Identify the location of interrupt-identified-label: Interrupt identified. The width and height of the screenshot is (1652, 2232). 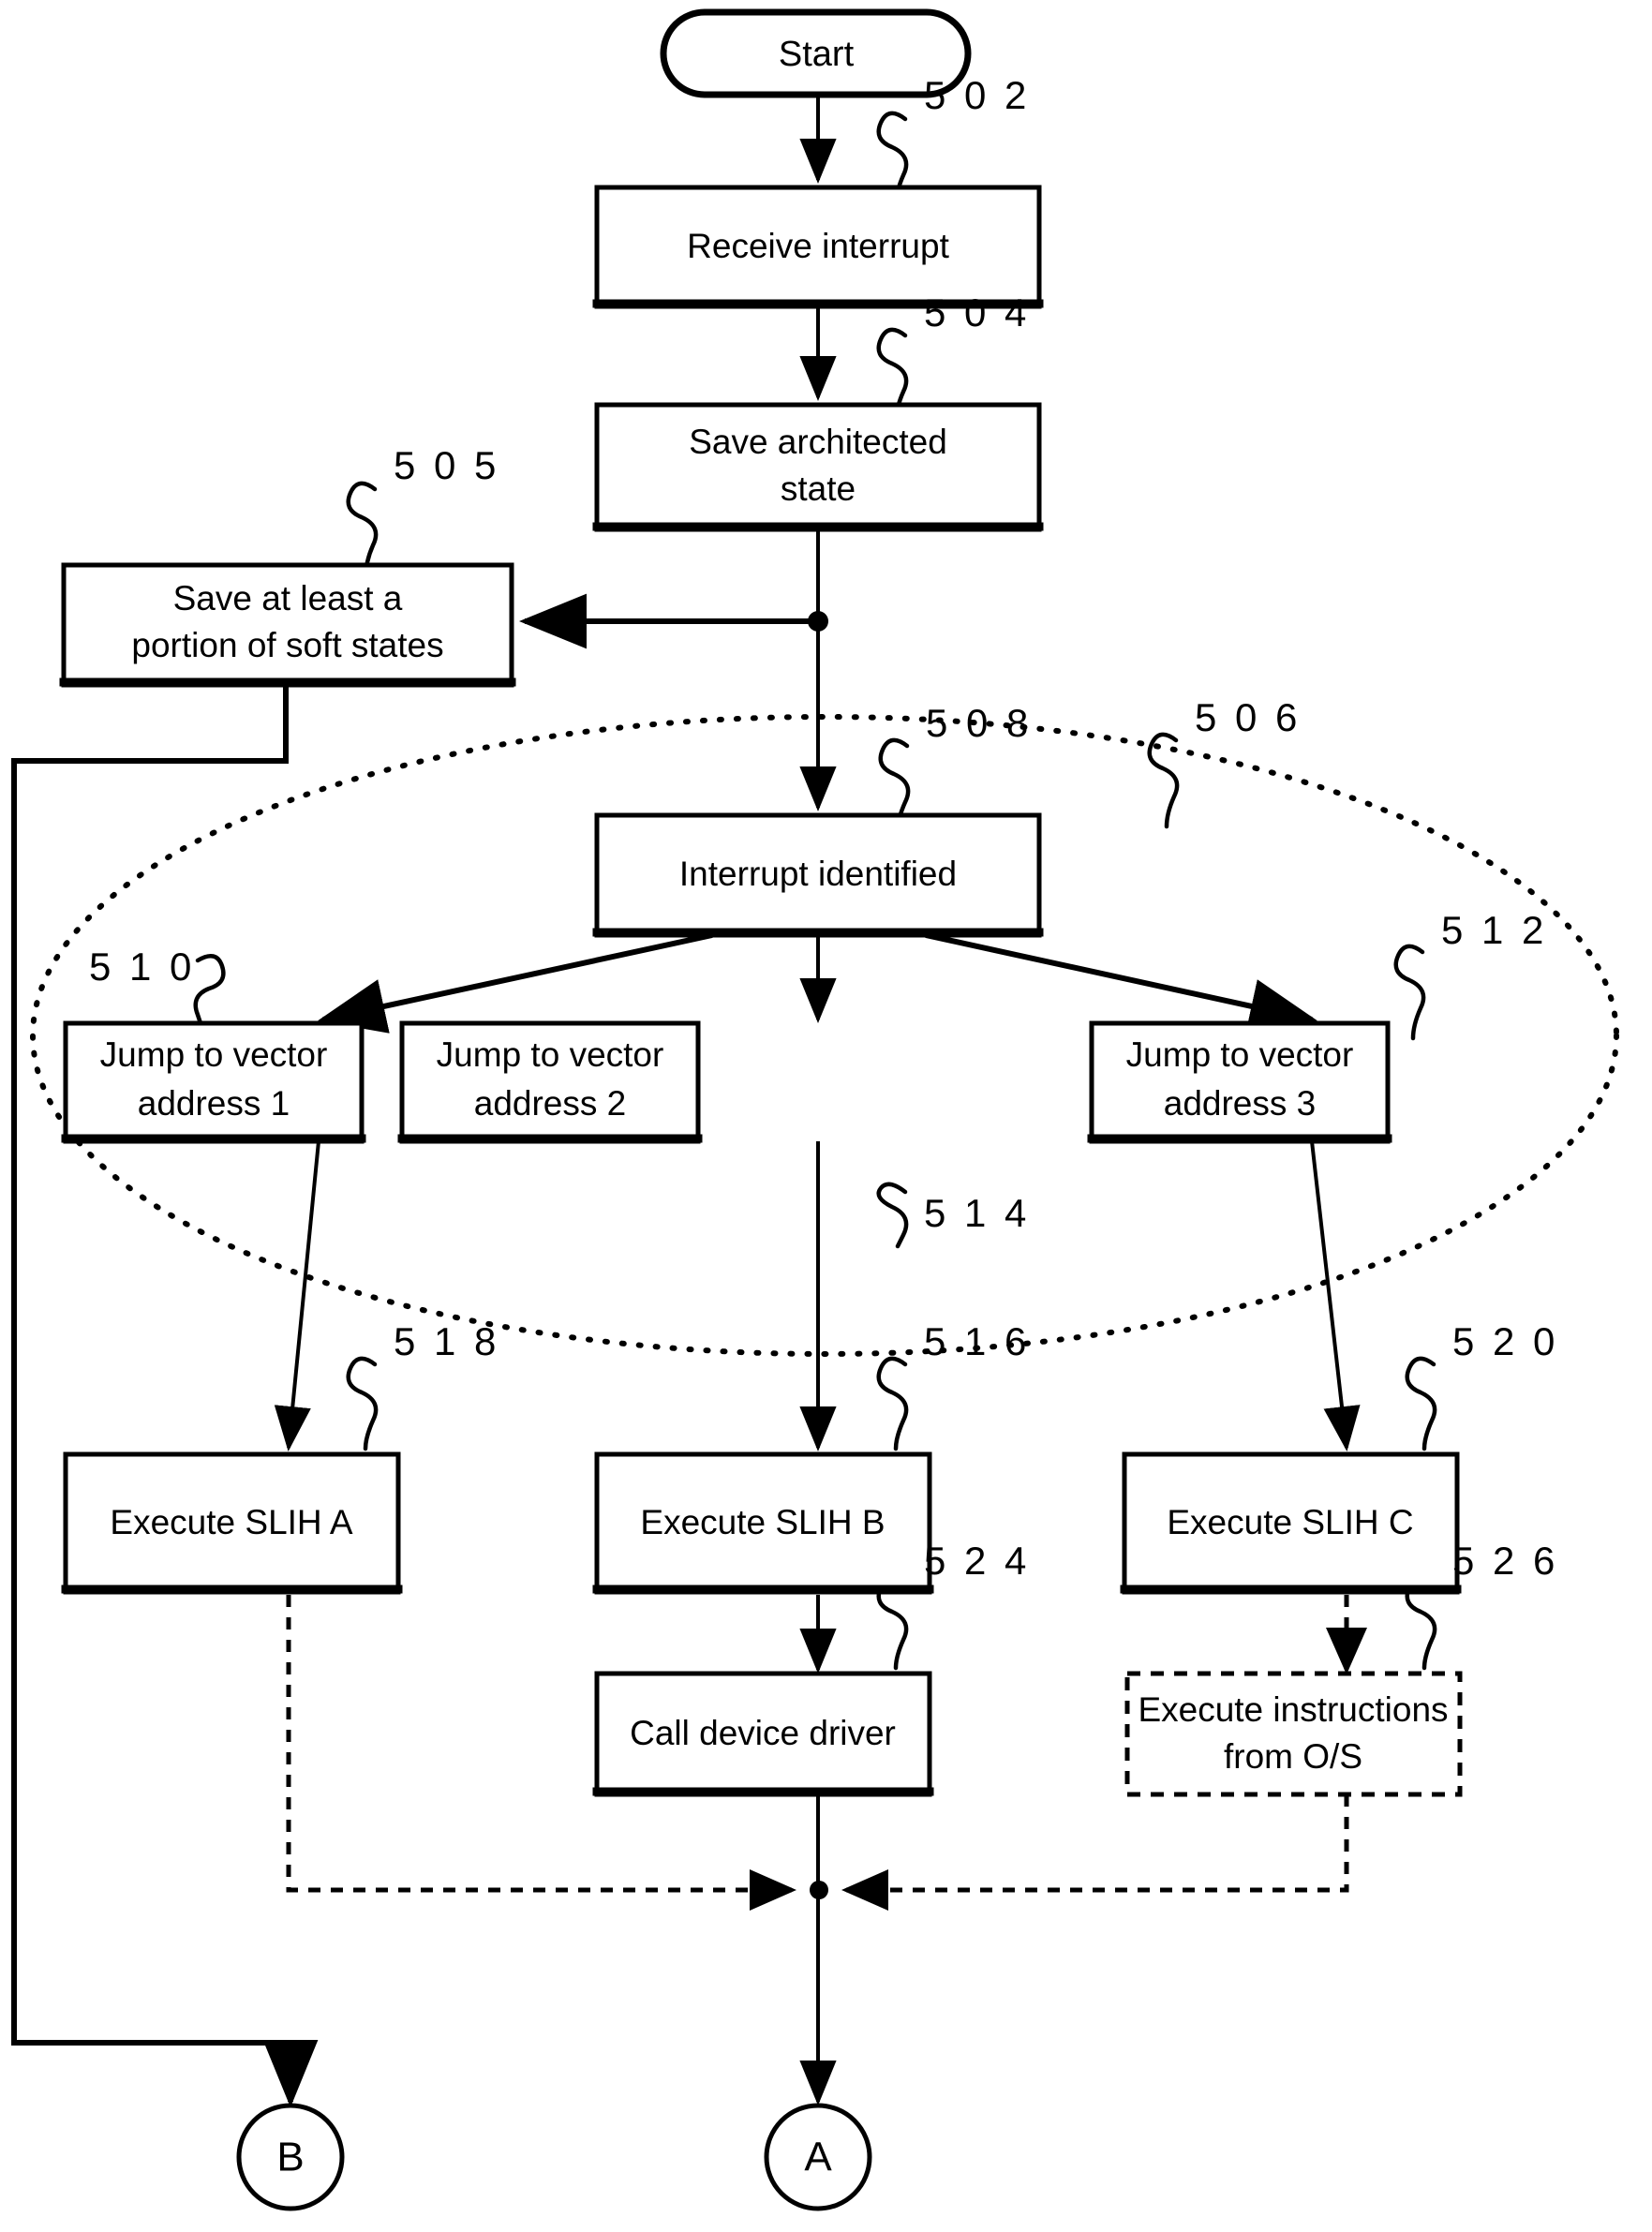
(818, 874).